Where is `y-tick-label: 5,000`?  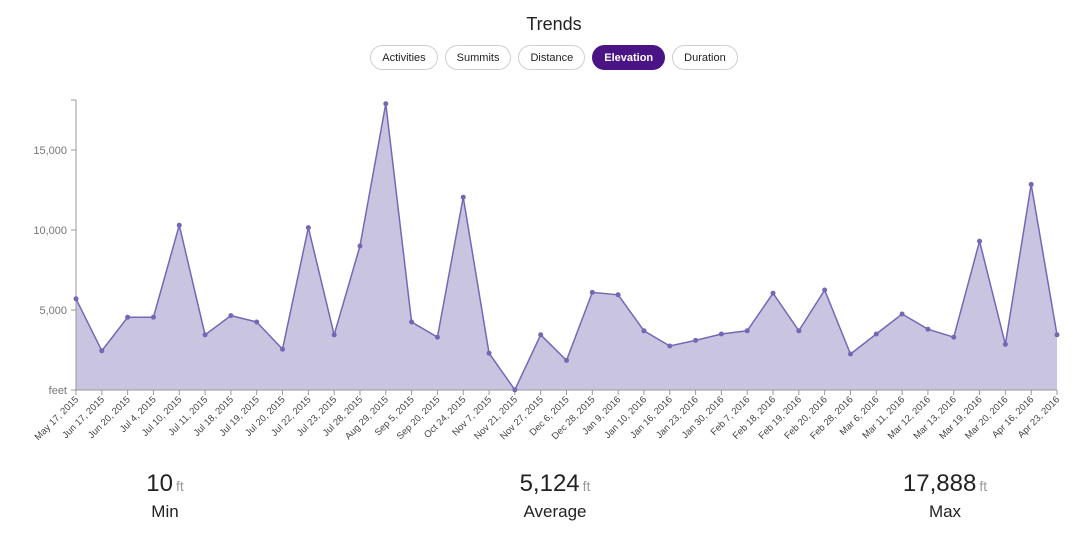 y-tick-label: 5,000 is located at coordinates (53, 311).